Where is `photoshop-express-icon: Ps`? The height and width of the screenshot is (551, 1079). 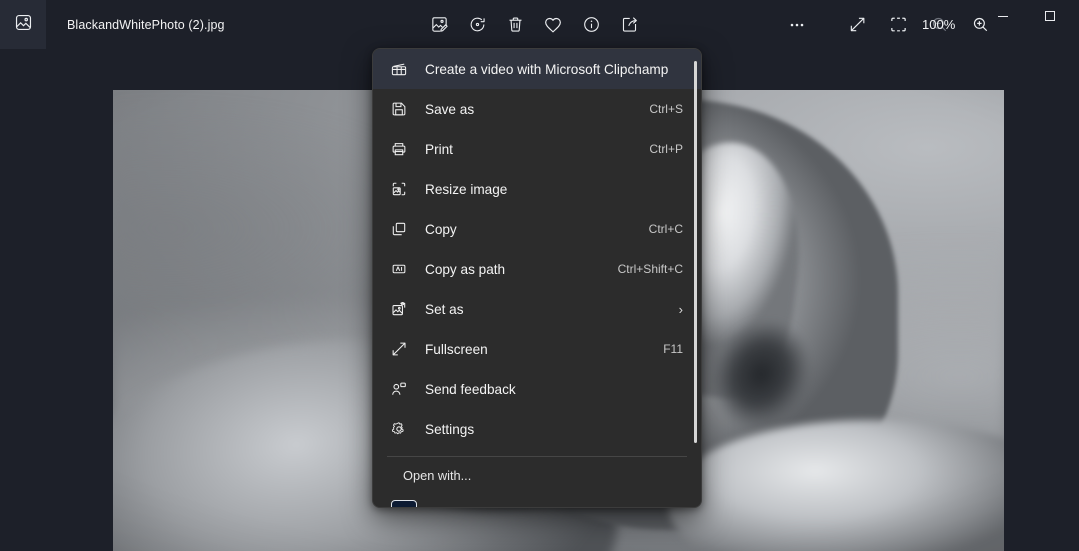
photoshop-express-icon: Ps is located at coordinates (404, 503).